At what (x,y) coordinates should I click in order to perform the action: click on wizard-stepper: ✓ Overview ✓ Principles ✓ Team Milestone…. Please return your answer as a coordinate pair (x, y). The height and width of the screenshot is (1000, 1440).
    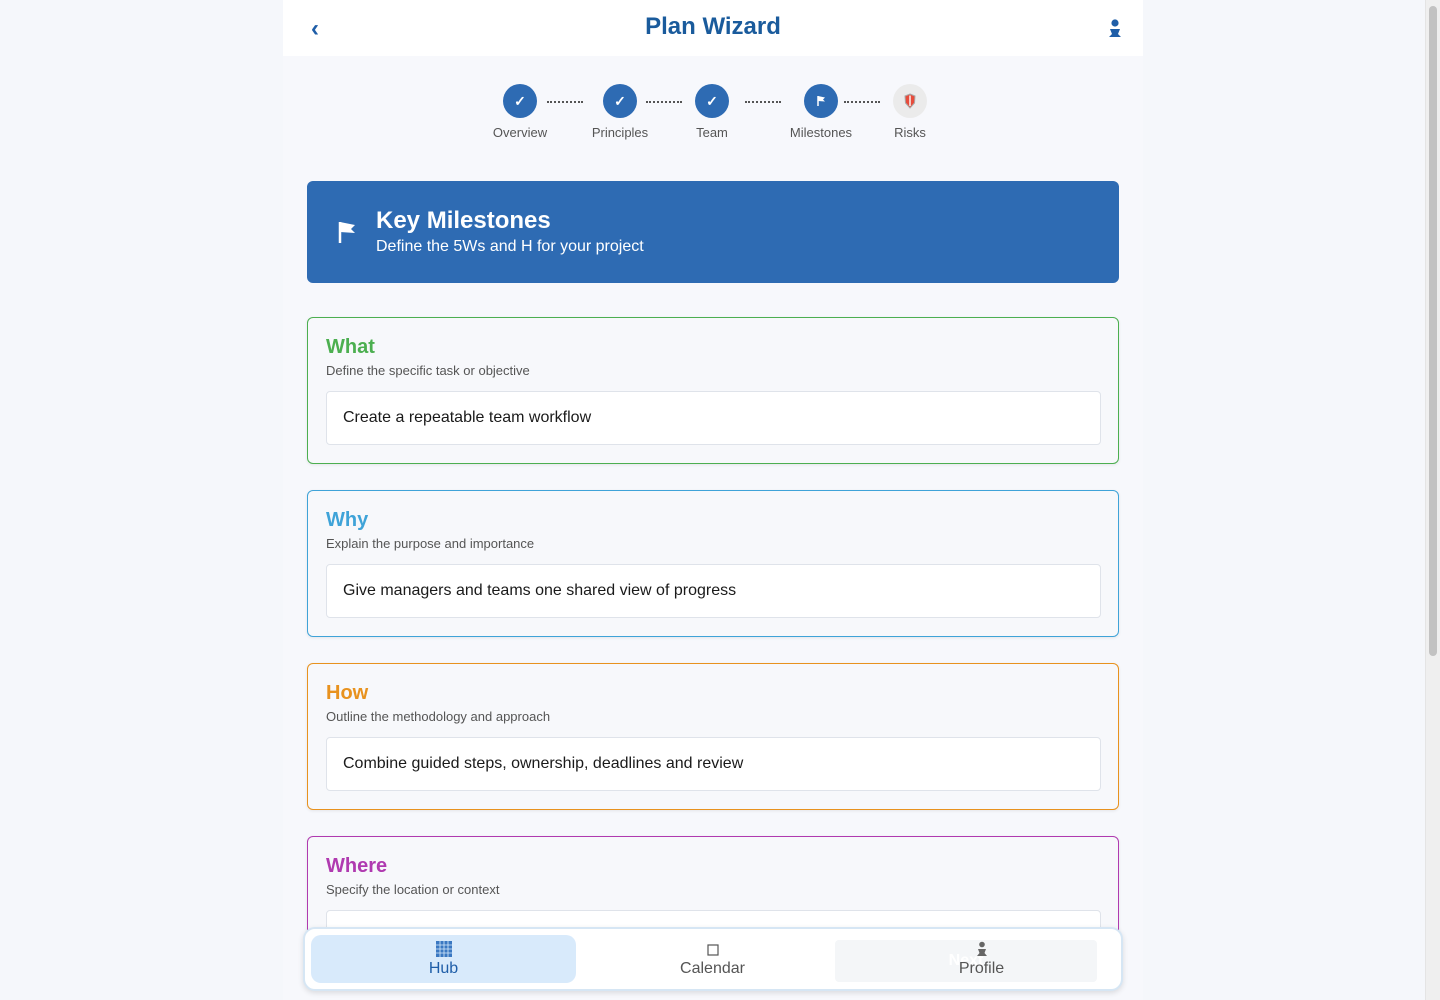
    Looking at the image, I should click on (713, 114).